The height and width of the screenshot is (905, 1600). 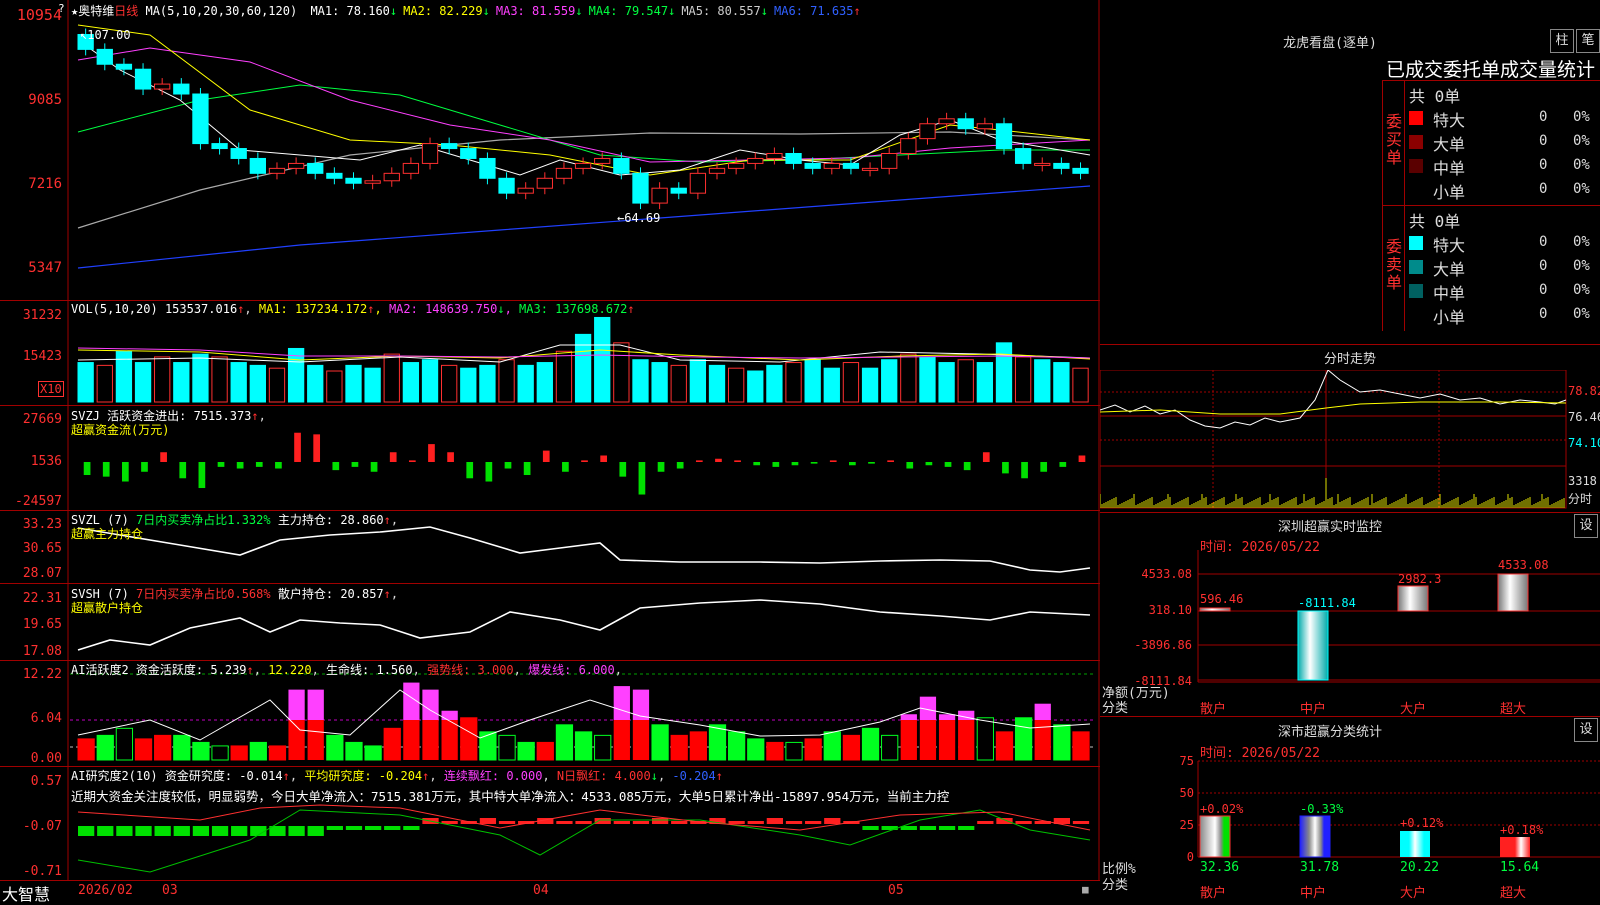 What do you see at coordinates (1330, 43) in the screenshot?
I see `lhb-title: 龙虎看盘(逐单)` at bounding box center [1330, 43].